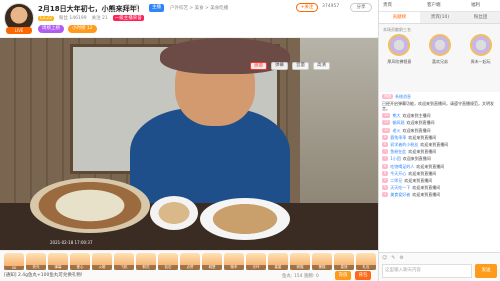 This screenshot has height=281, width=500. I want to click on contributor-3: 周末一起玩, so click(481, 61).